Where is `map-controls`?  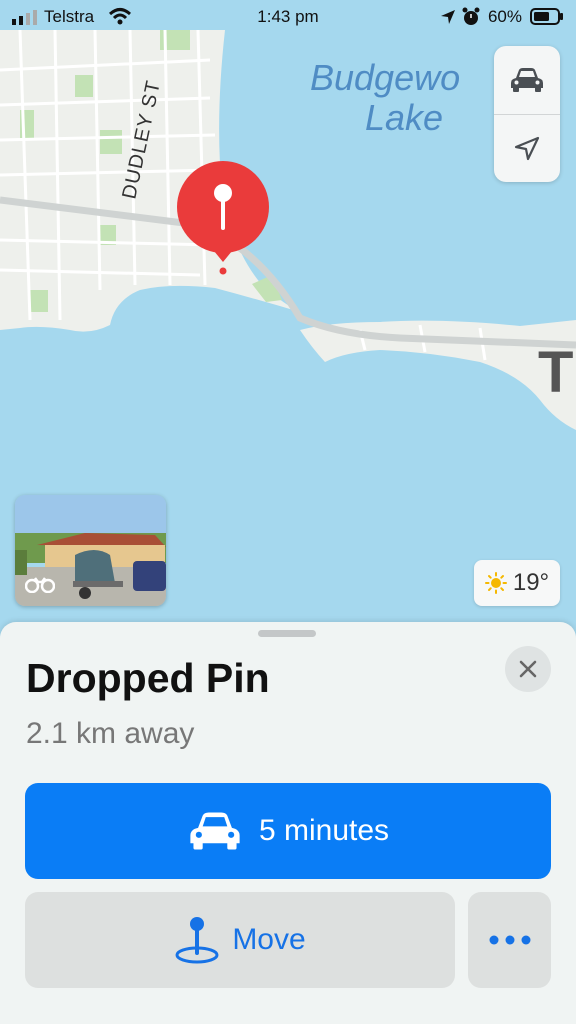
map-controls is located at coordinates (527, 114).